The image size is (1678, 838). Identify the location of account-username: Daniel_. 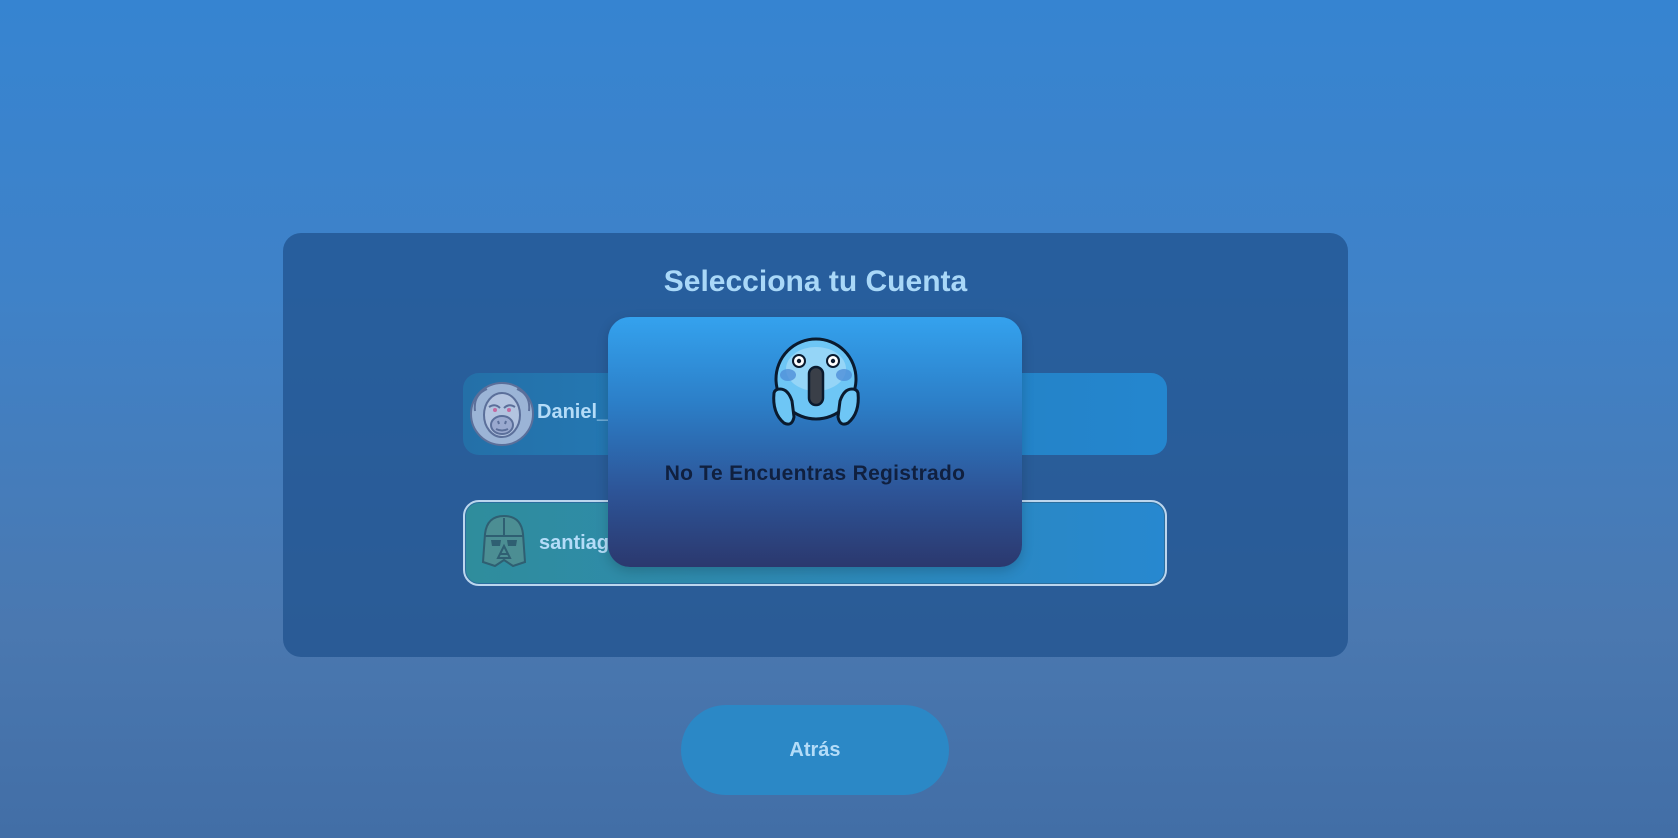
(573, 412).